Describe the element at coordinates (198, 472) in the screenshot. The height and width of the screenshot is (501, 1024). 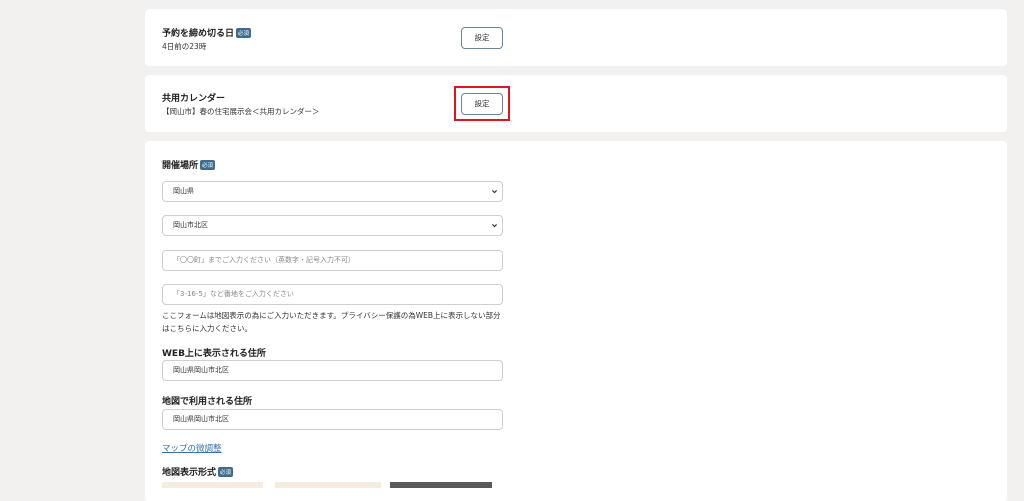
I see `map-format-title: 地図表示形式 必須` at that location.